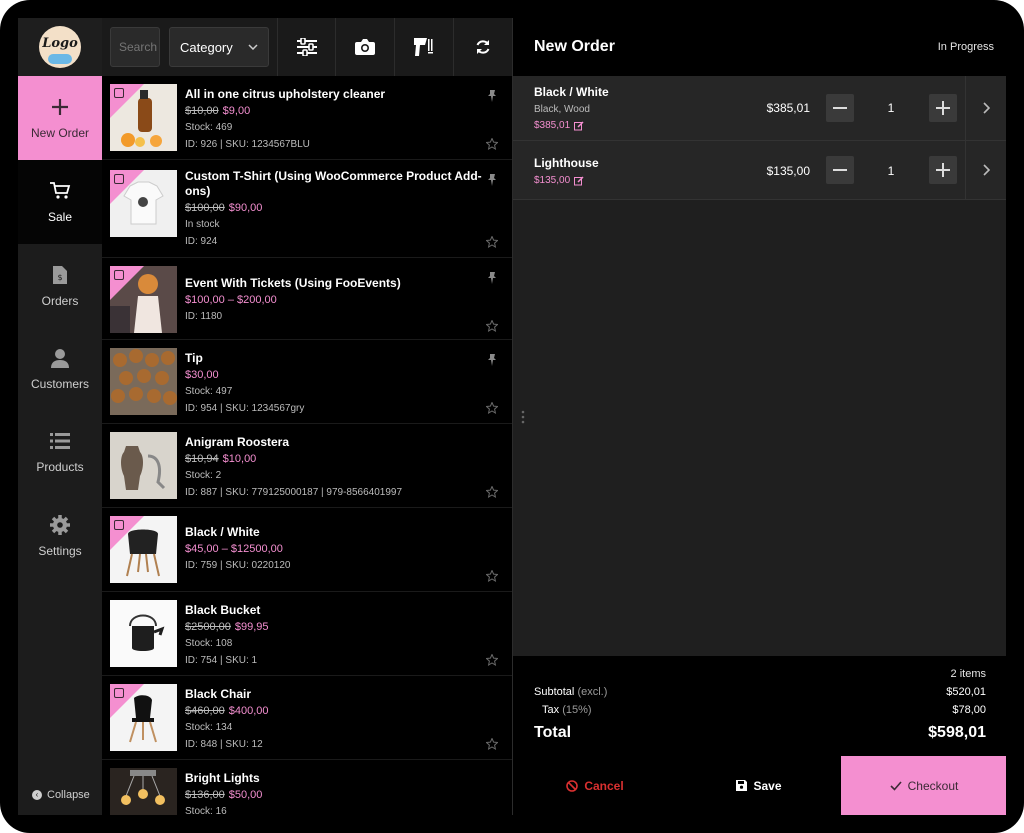 The height and width of the screenshot is (833, 1024). I want to click on product-price: $10,94 $10,00, so click(333, 459).